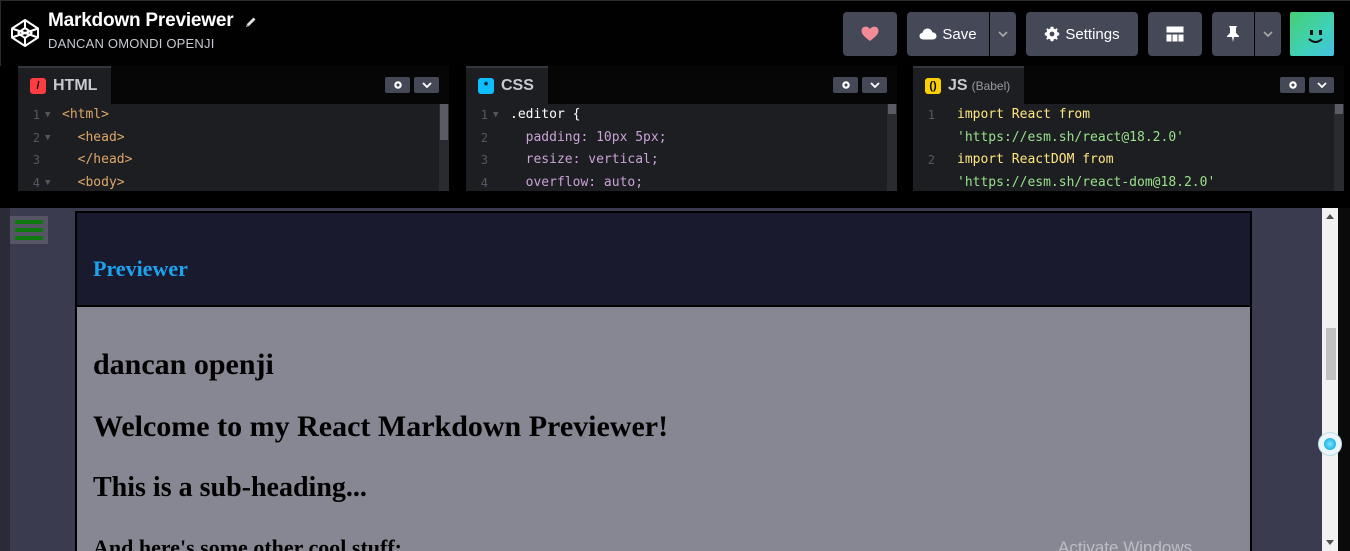 Image resolution: width=1350 pixels, height=551 pixels. I want to click on code-line: 'https://esm.sh/react@18.2.0', so click(1128, 138).